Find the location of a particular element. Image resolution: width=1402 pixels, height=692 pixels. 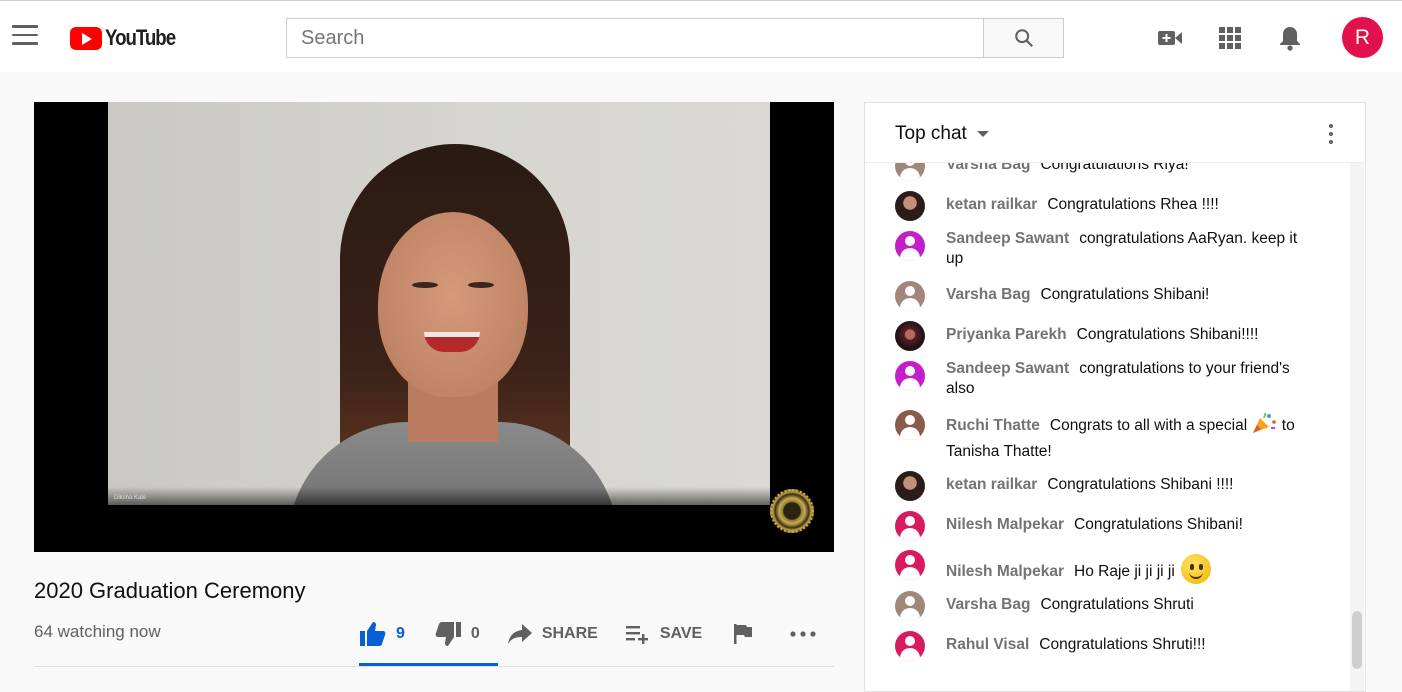

video-actions: 9 0 SHARE SAVE is located at coordinates (588, 634).